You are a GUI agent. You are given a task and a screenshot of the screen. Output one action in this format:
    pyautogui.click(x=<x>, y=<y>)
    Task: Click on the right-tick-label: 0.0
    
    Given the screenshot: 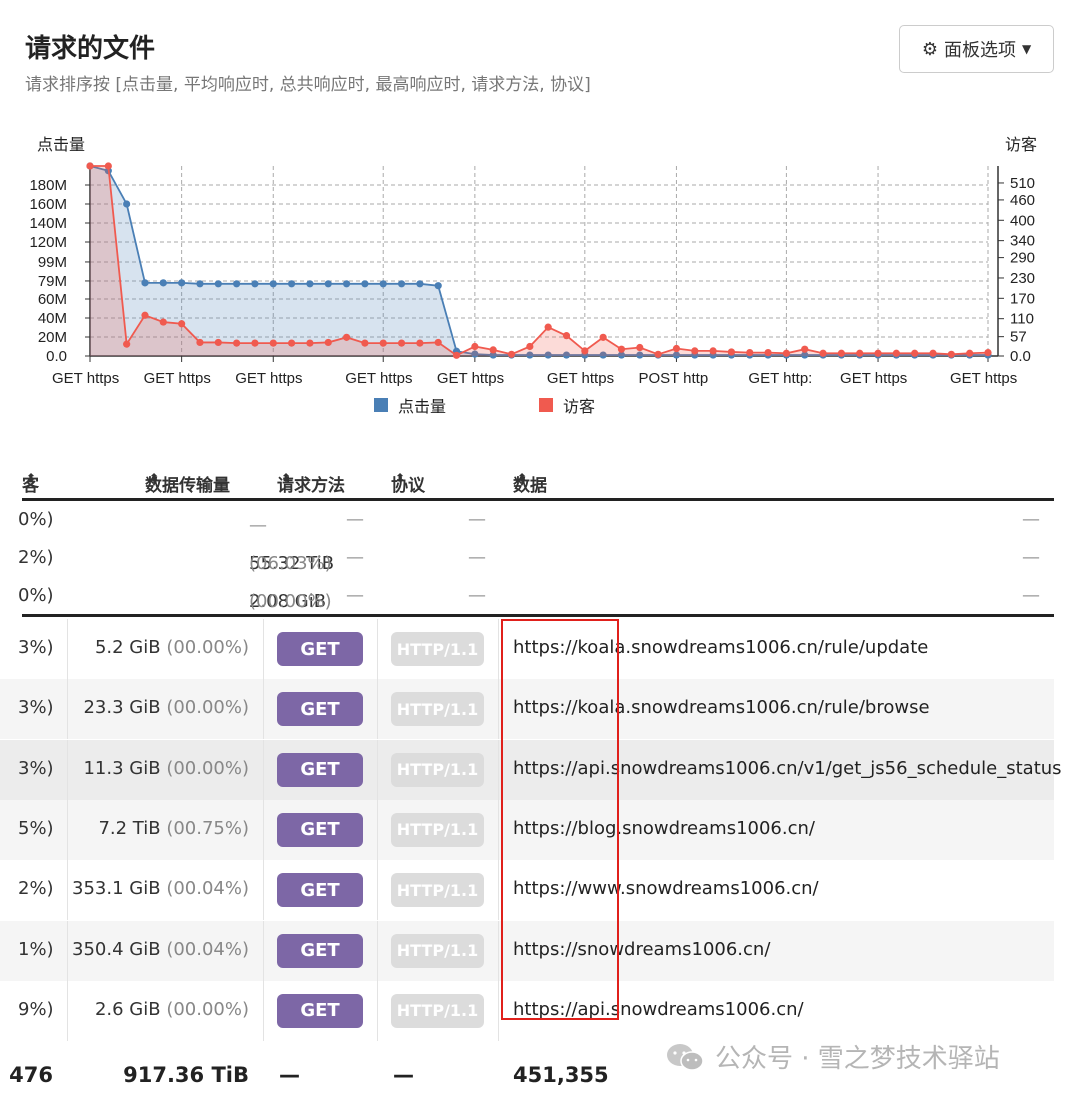 What is the action you would take?
    pyautogui.click(x=1020, y=356)
    